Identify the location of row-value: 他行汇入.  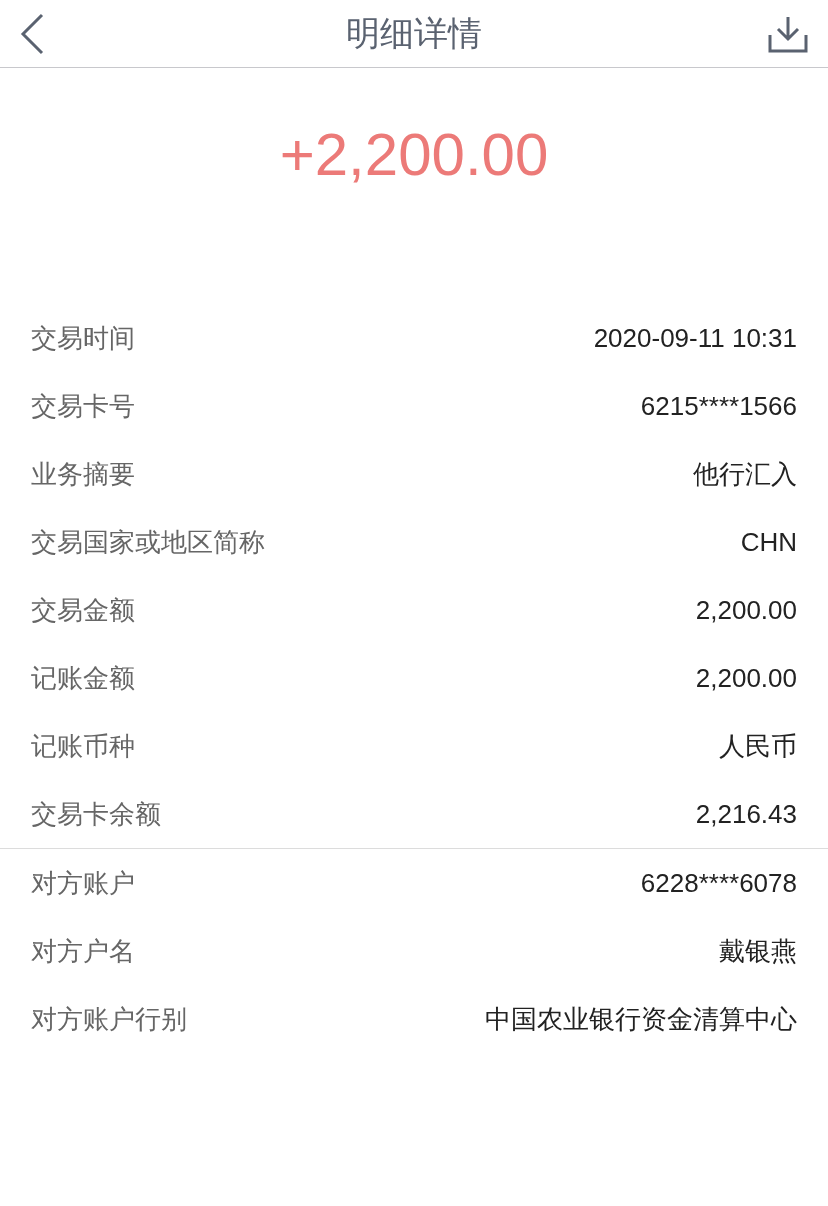
(745, 474).